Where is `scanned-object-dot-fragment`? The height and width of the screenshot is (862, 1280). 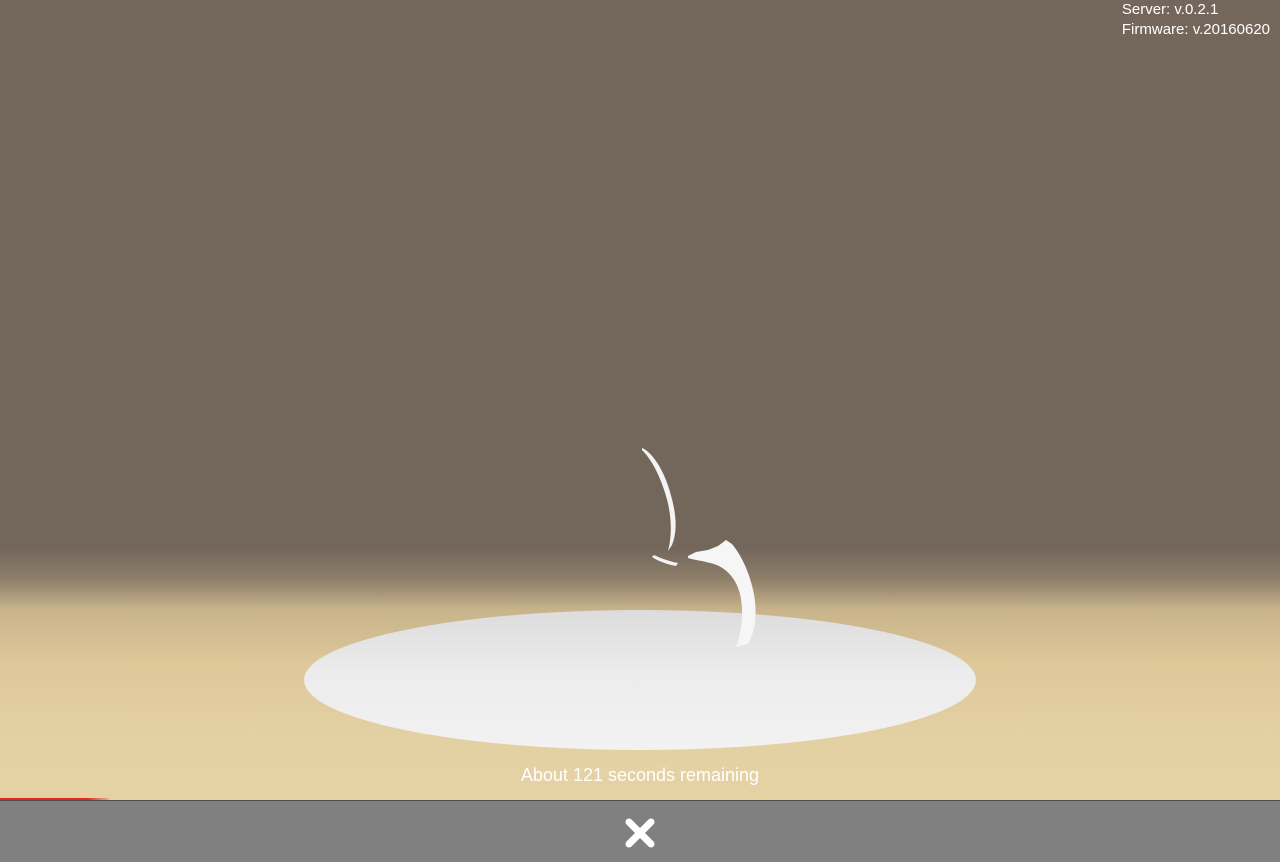
scanned-object-dot-fragment is located at coordinates (665, 560).